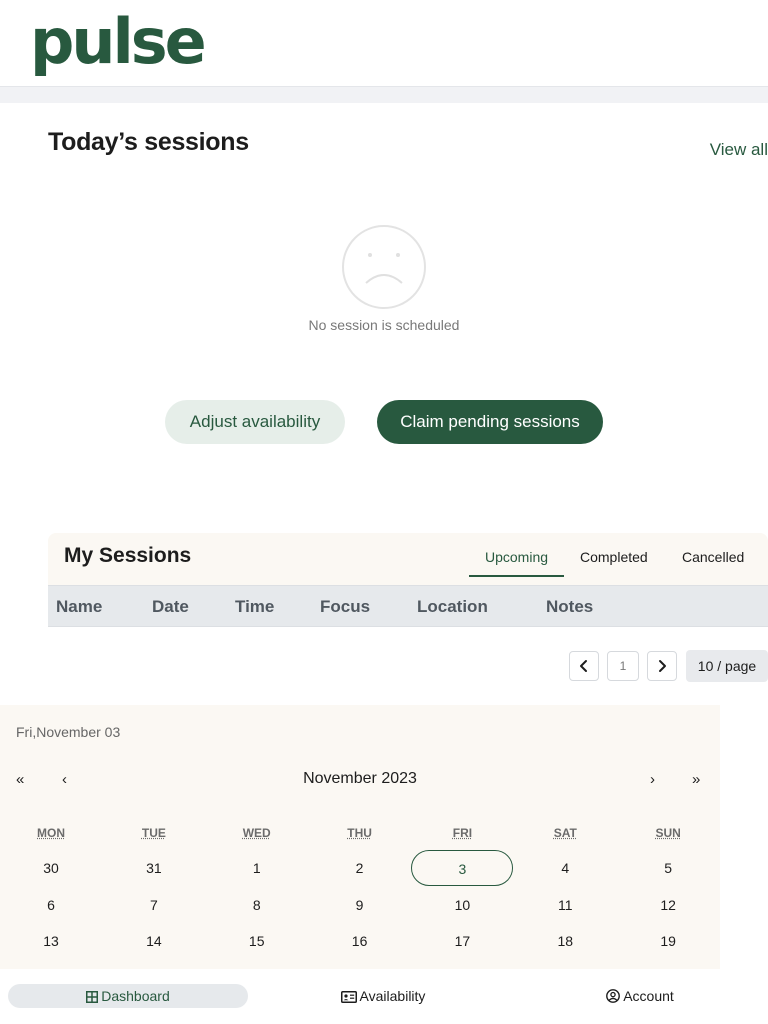 Image resolution: width=768 pixels, height=1024 pixels. Describe the element at coordinates (614, 557) in the screenshot. I see `tab-completed: Completed` at that location.